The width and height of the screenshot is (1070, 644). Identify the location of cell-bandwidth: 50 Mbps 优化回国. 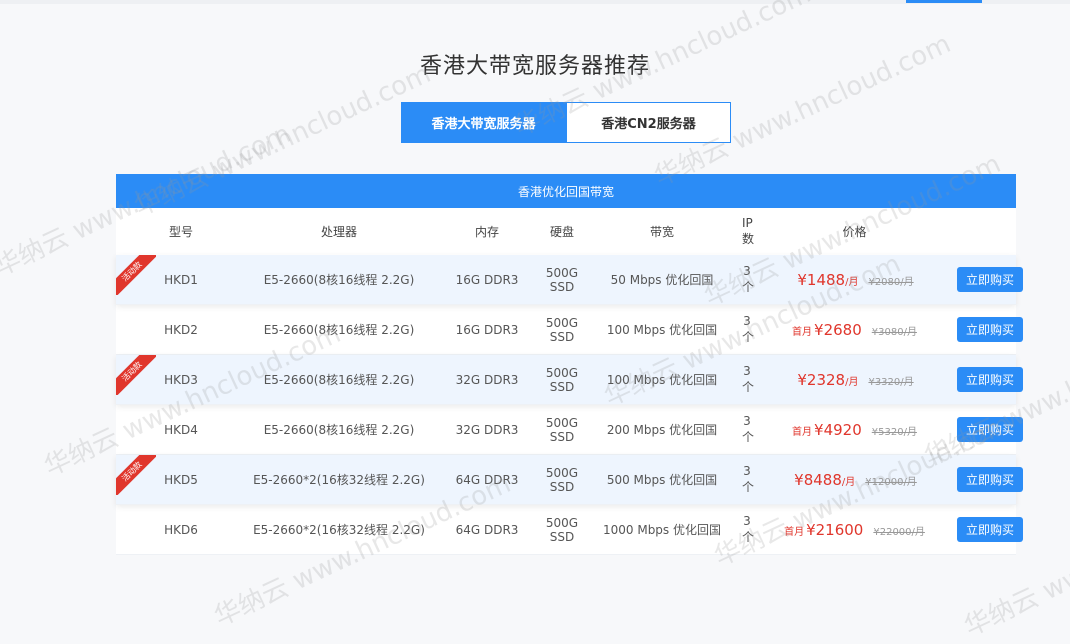
(662, 280).